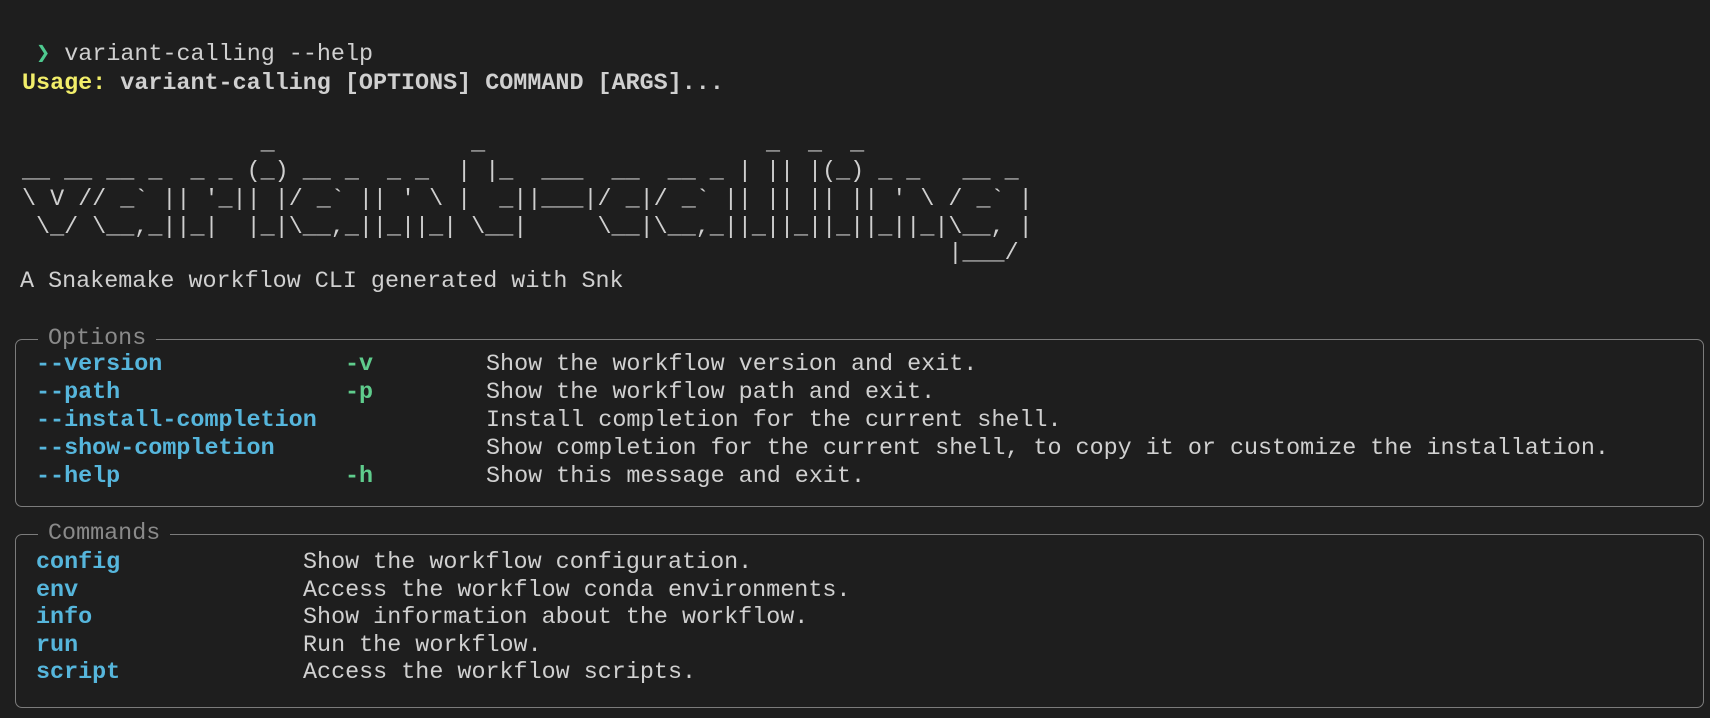 This screenshot has height=718, width=1710. Describe the element at coordinates (528, 563) in the screenshot. I see `command-description: Show the workflow configuration.` at that location.